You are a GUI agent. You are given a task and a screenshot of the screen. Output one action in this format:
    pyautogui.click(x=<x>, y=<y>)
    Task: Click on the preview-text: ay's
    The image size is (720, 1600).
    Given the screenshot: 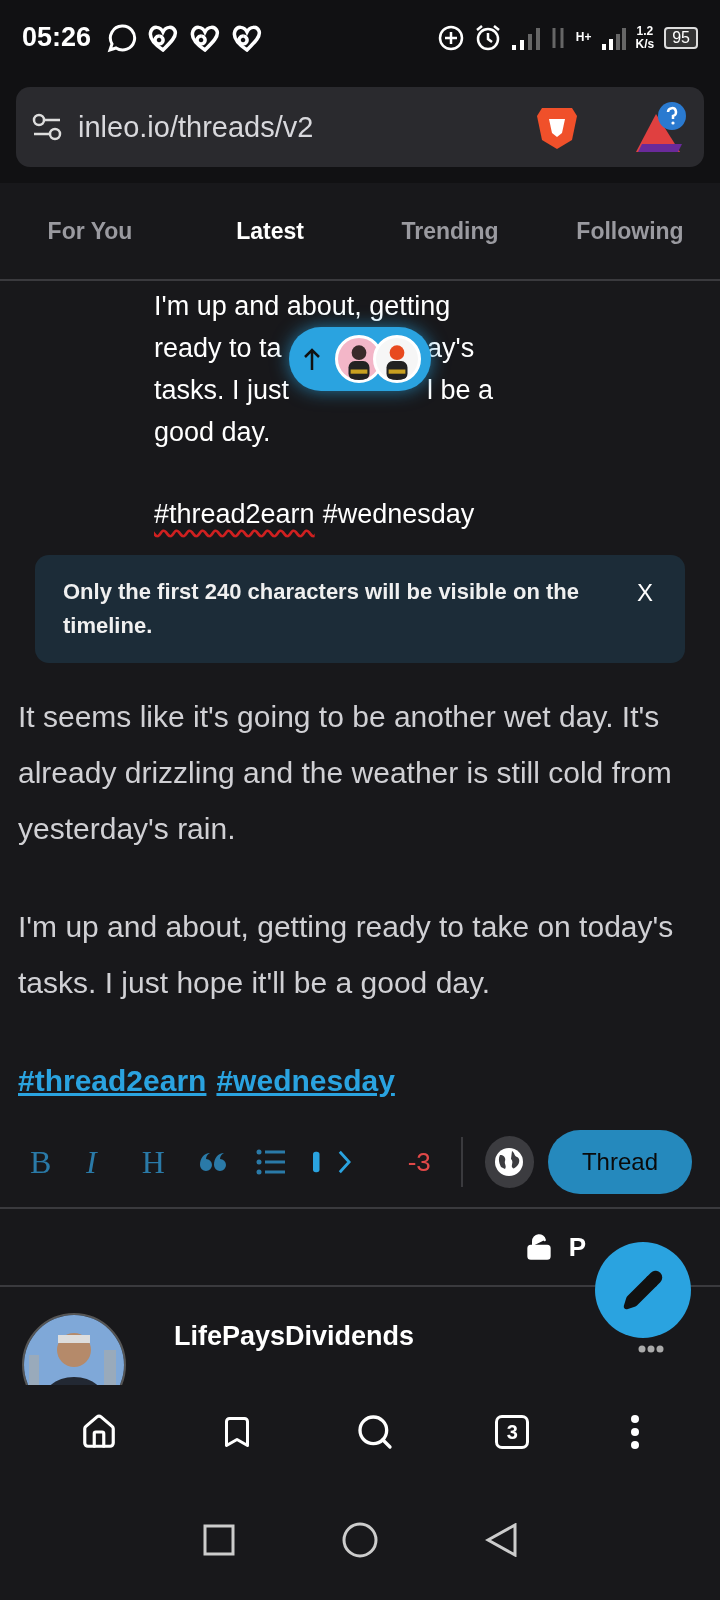 What is the action you would take?
    pyautogui.click(x=451, y=348)
    